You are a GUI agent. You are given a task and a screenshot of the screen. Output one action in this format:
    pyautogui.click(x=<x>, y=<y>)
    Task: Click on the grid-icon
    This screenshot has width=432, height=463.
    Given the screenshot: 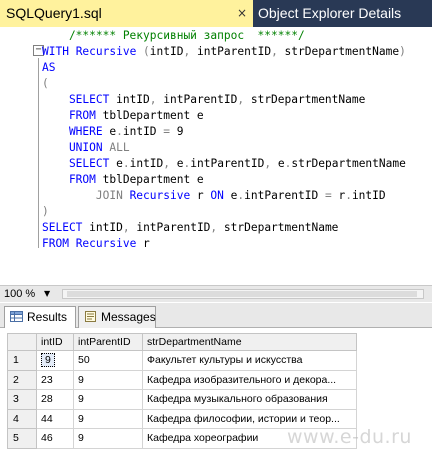 What is the action you would take?
    pyautogui.click(x=16, y=316)
    